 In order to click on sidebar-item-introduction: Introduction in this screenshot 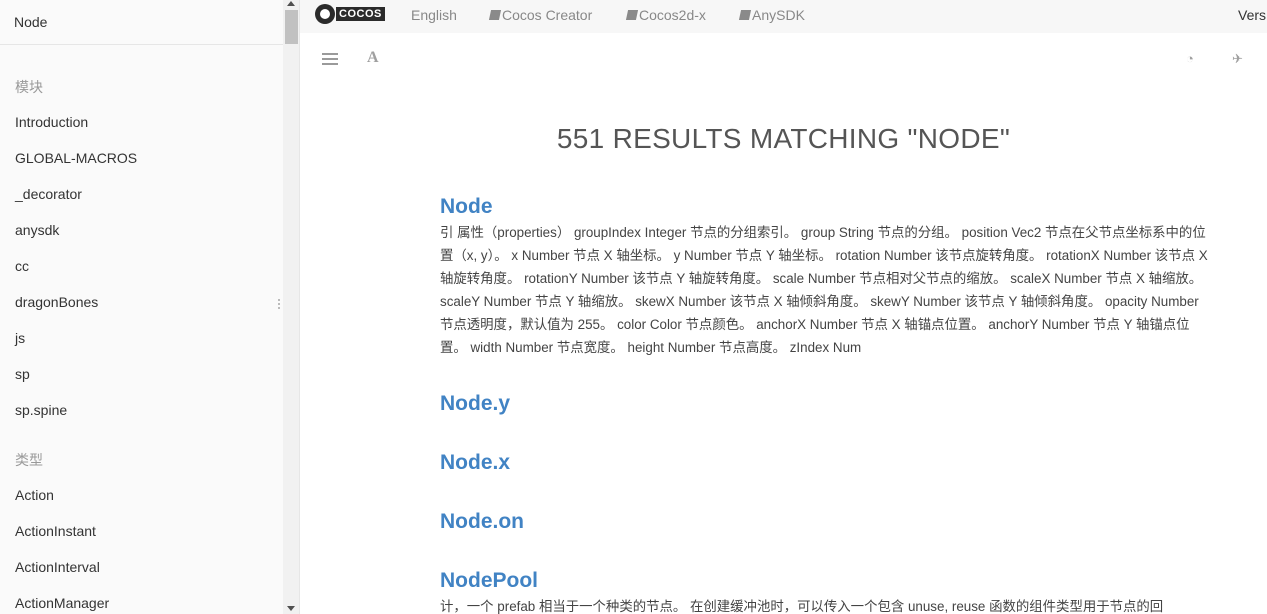, I will do `click(51, 122)`.